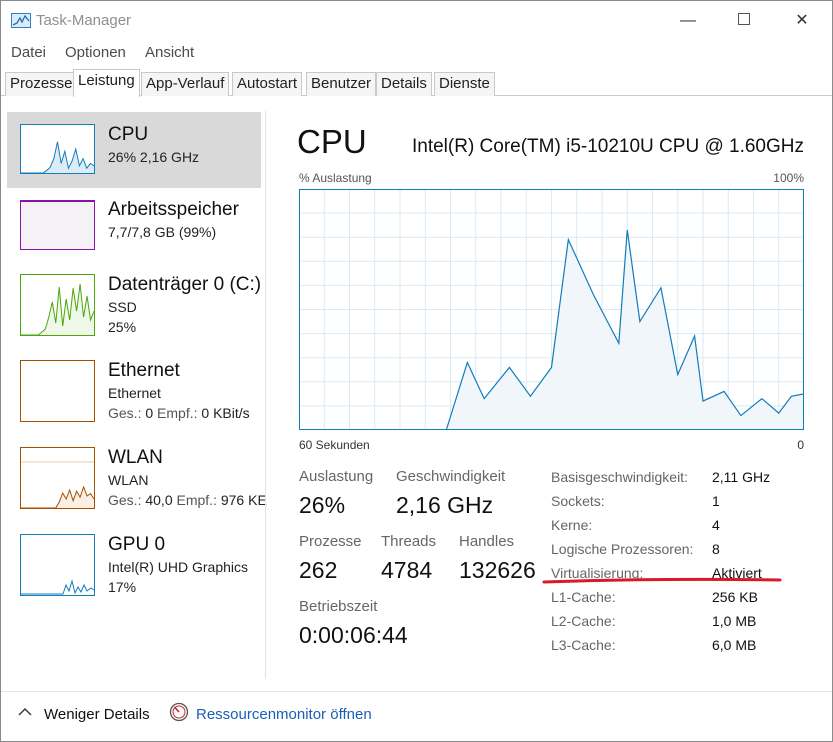 The width and height of the screenshot is (833, 742). Describe the element at coordinates (284, 714) in the screenshot. I see `resource-monitor-link: Ressourcenmonitor öffnen` at that location.